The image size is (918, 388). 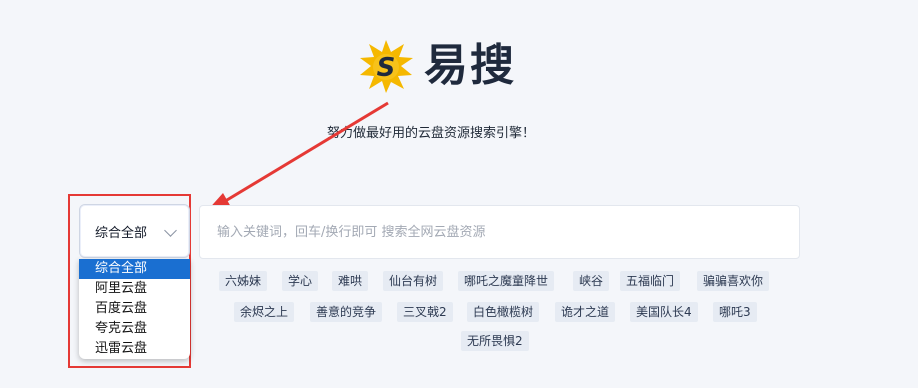 What do you see at coordinates (413, 281) in the screenshot?
I see `hot-tag: 仙台有树` at bounding box center [413, 281].